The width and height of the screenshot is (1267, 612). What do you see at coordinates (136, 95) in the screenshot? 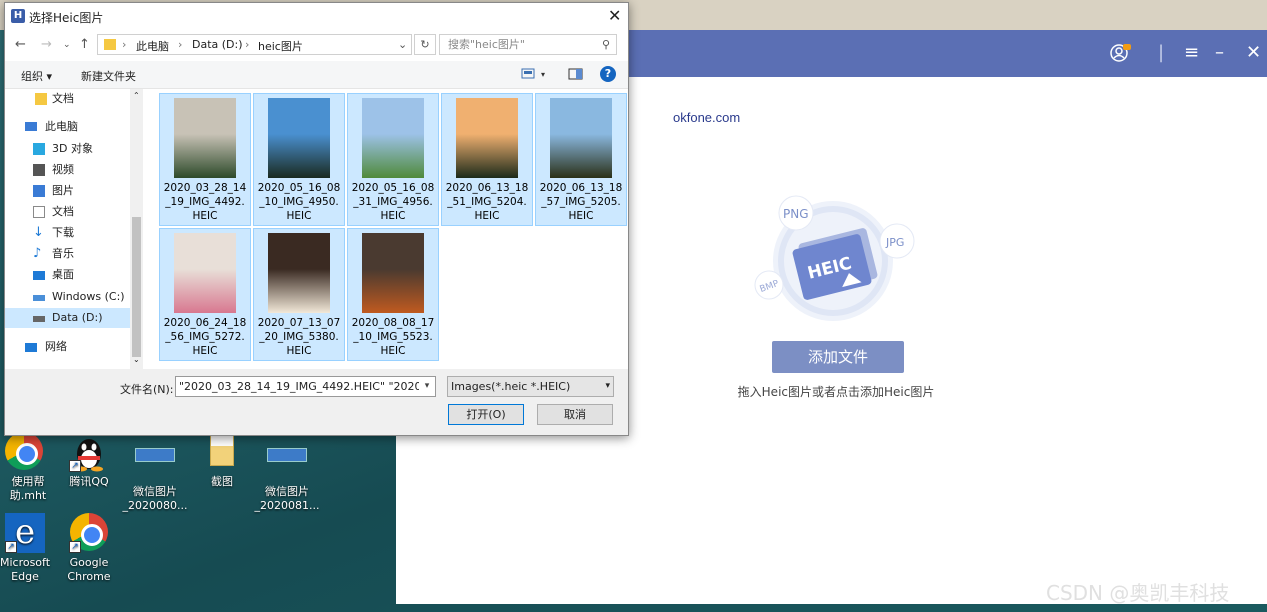
I see `scroll-up-icon: ⌃` at bounding box center [136, 95].